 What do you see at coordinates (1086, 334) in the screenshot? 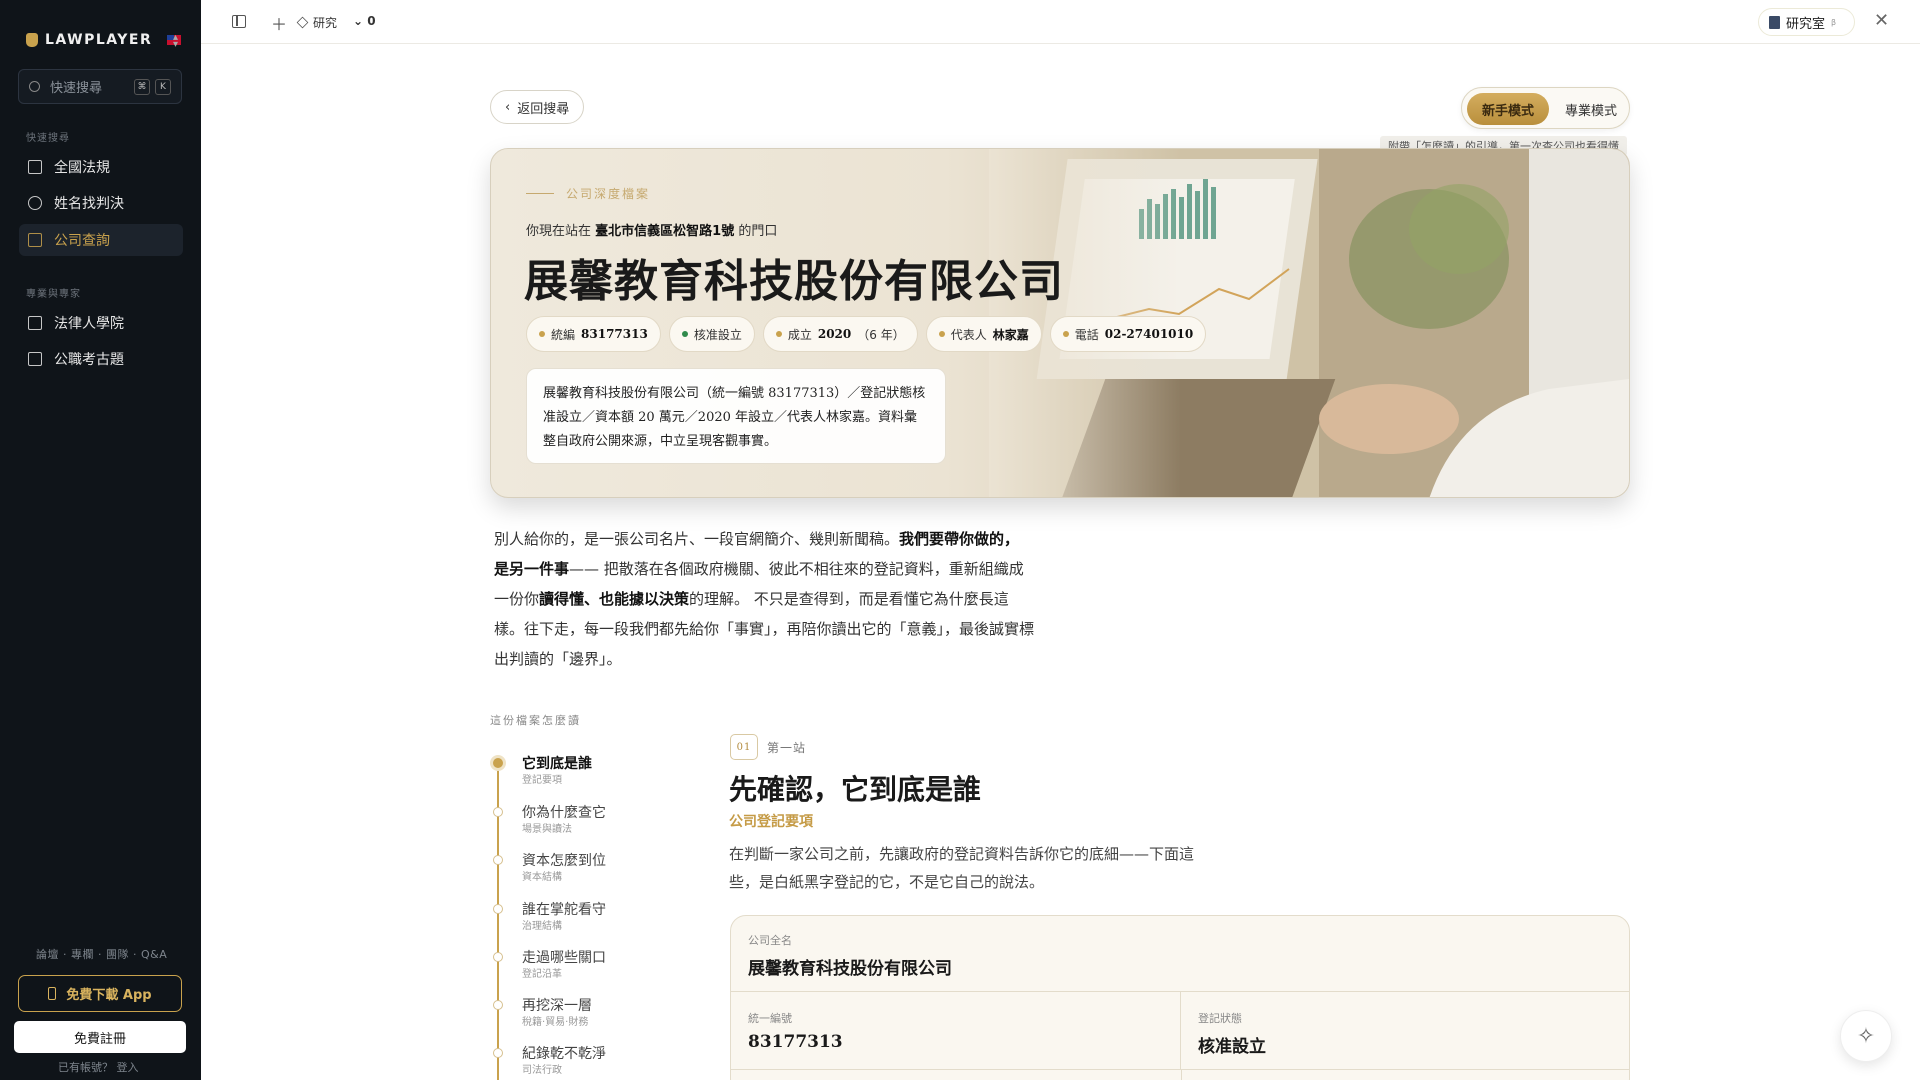
I see `chip-label: 電話` at bounding box center [1086, 334].